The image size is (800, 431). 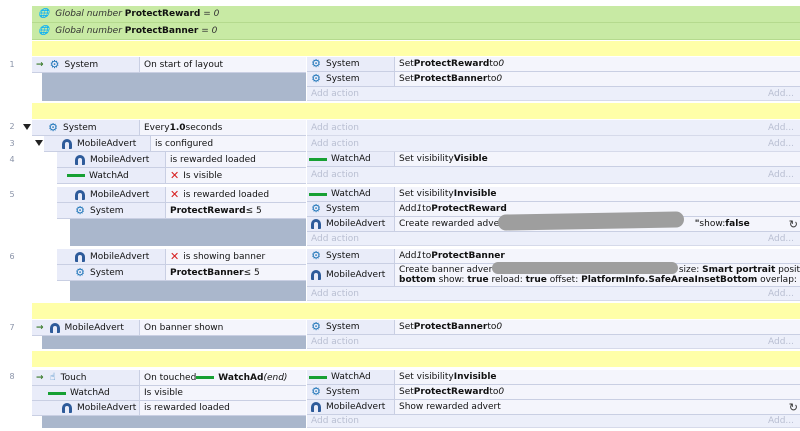 I want to click on event-2-condition-object: ⚙ System, so click(x=86, y=128).